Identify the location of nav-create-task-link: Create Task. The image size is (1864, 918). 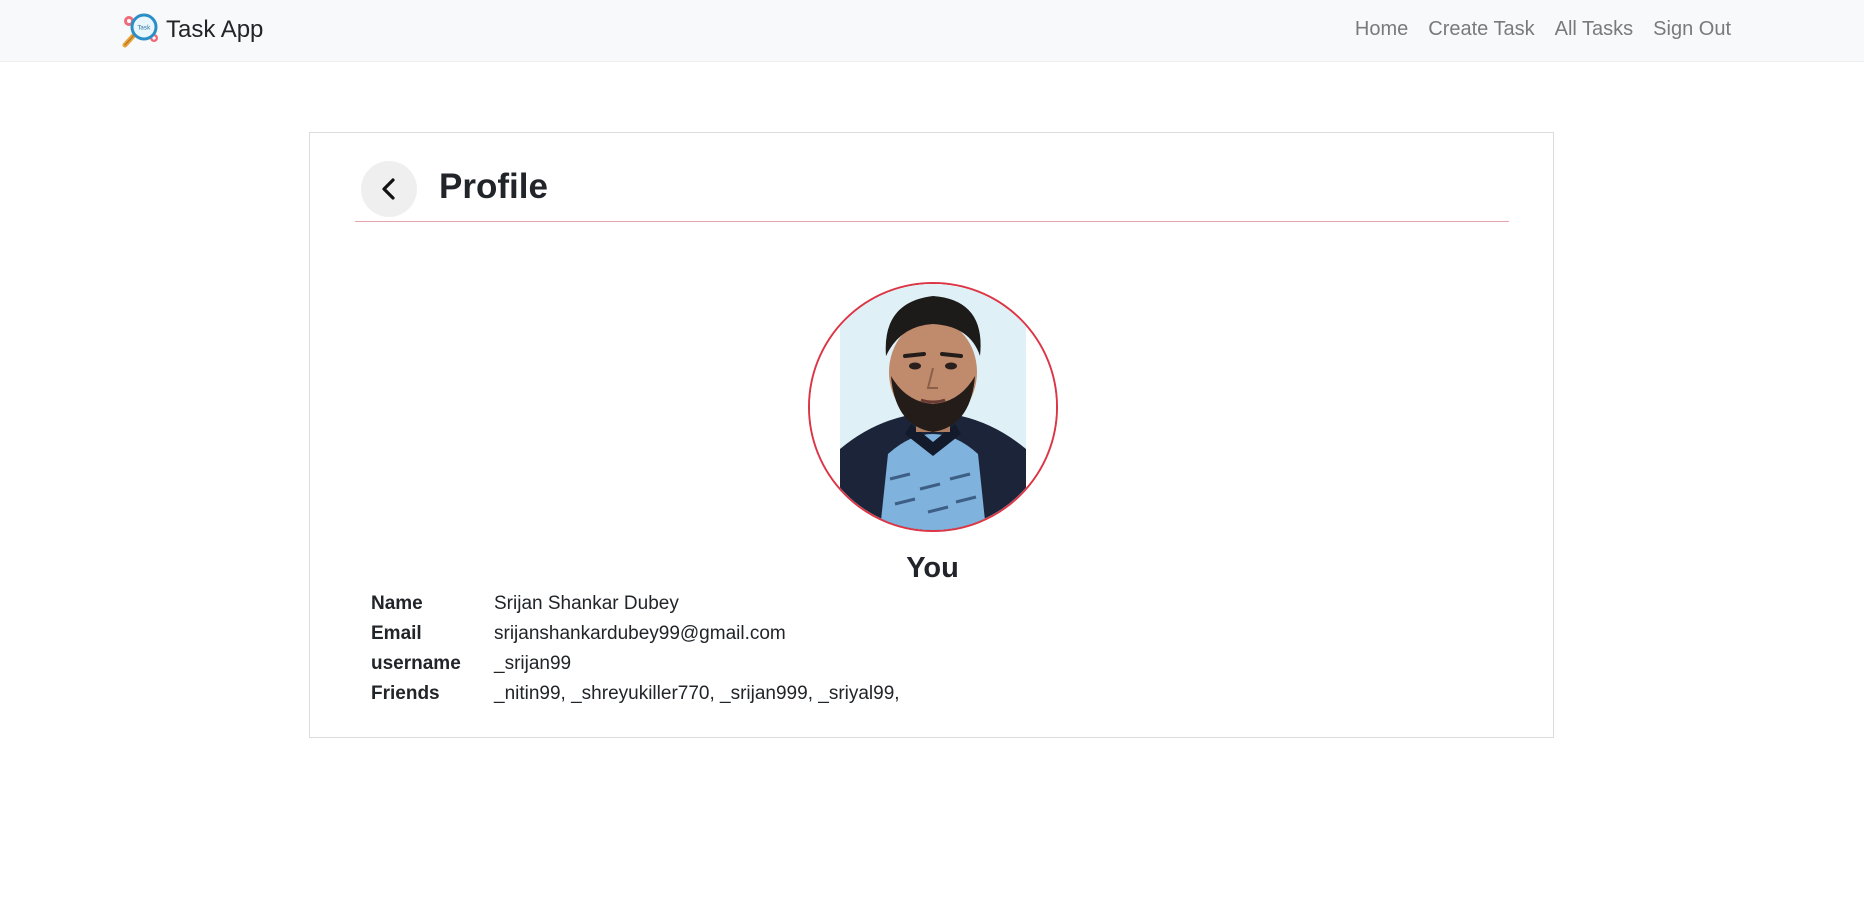
(1481, 29).